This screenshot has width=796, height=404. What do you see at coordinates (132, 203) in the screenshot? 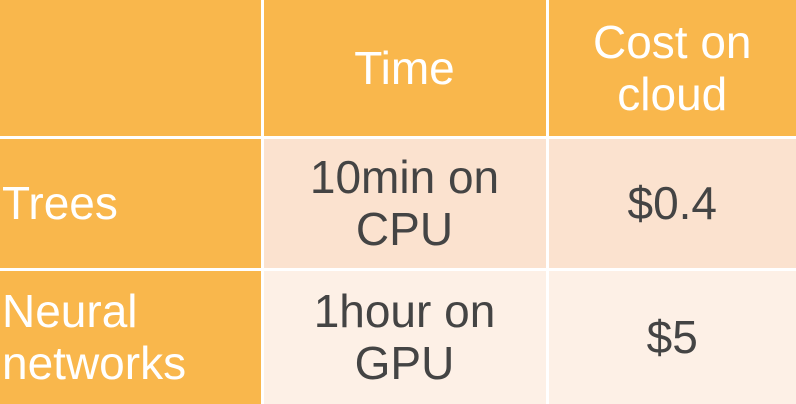
I see `row-label-cell: Trees` at bounding box center [132, 203].